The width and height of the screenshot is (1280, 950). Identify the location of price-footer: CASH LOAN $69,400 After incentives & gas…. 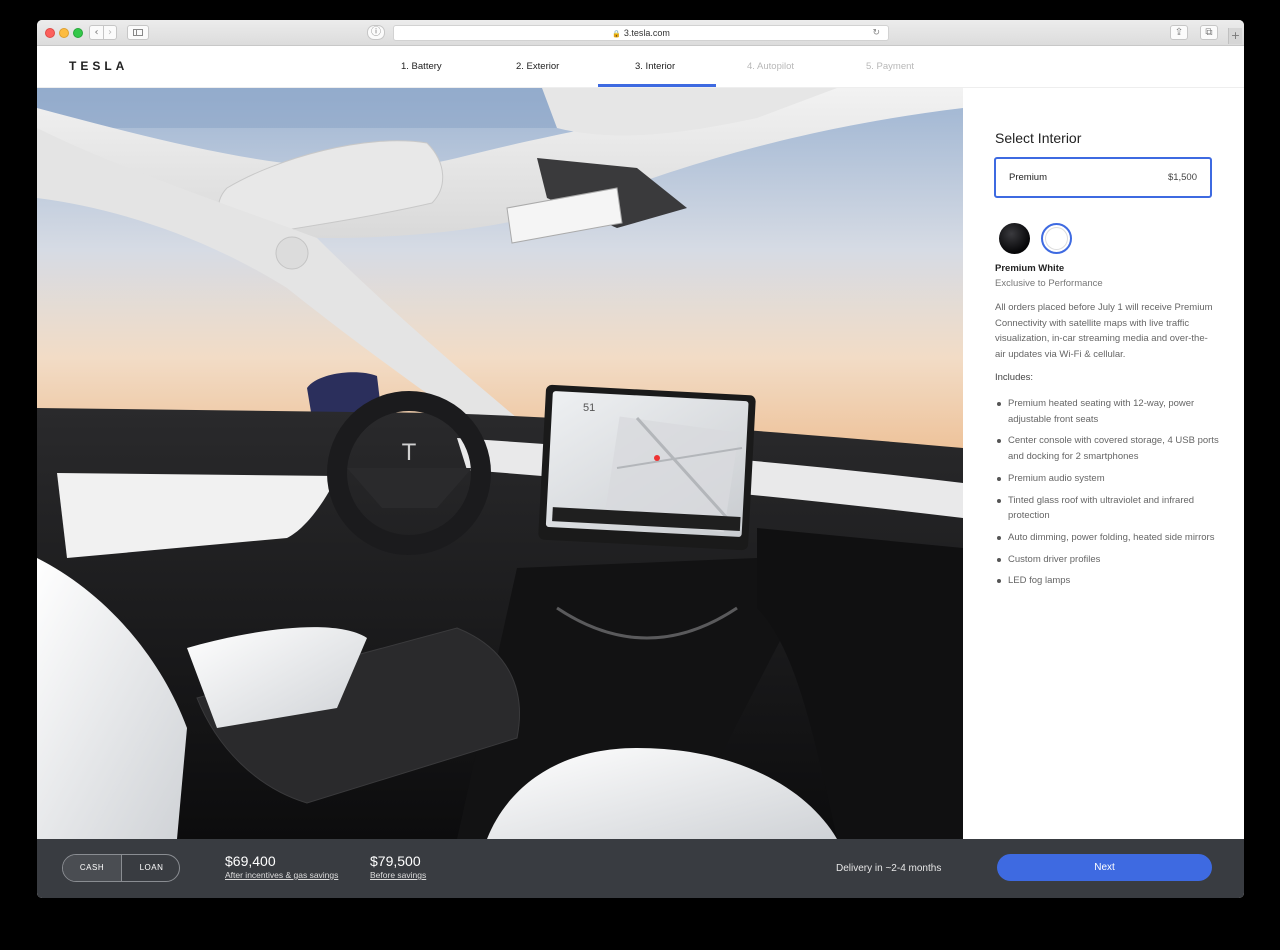
(640, 868).